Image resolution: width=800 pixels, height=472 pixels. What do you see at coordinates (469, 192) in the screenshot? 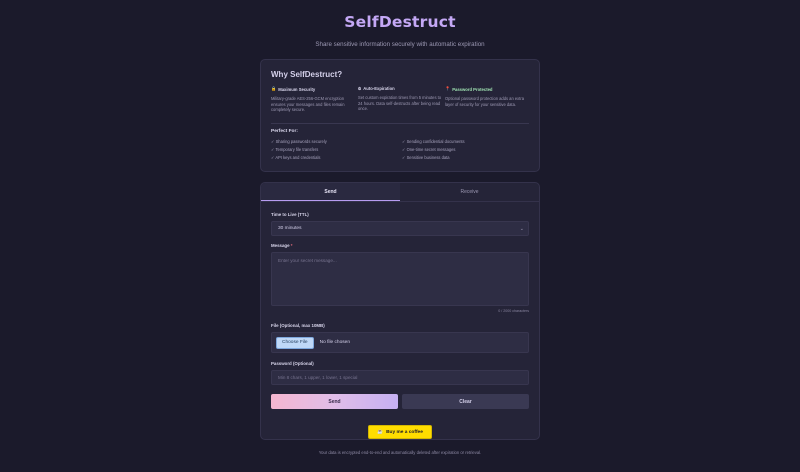
I see `tab-receive: Receive` at bounding box center [469, 192].